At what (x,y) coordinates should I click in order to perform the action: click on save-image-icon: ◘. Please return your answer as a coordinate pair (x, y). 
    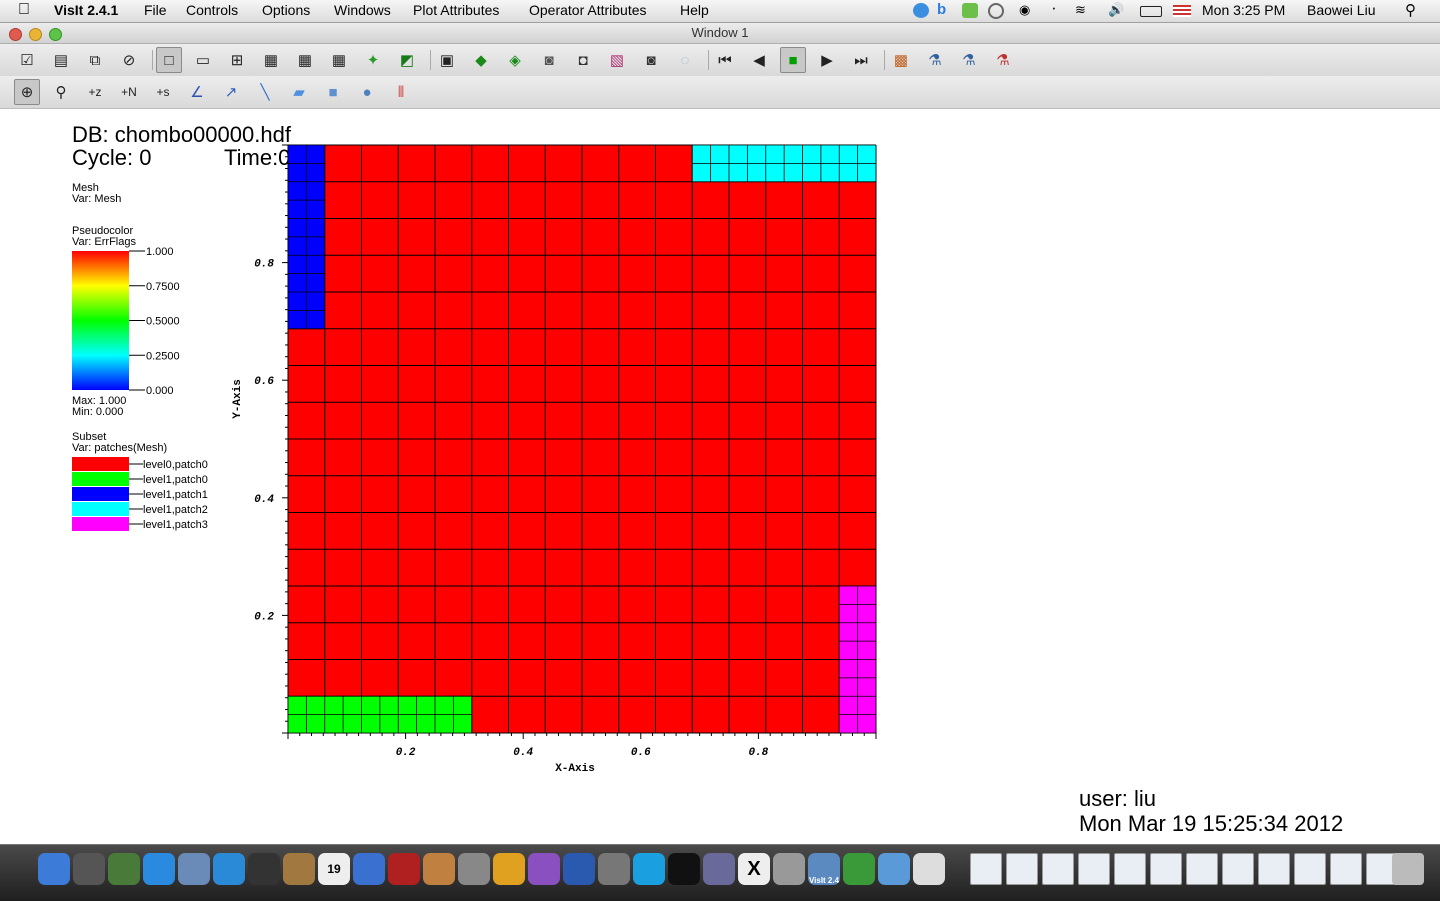
    Looking at the image, I should click on (583, 60).